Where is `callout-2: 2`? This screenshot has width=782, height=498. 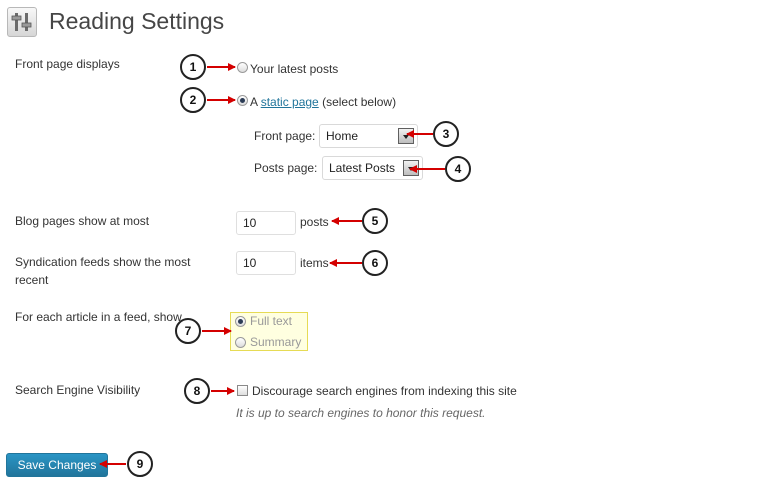 callout-2: 2 is located at coordinates (193, 100).